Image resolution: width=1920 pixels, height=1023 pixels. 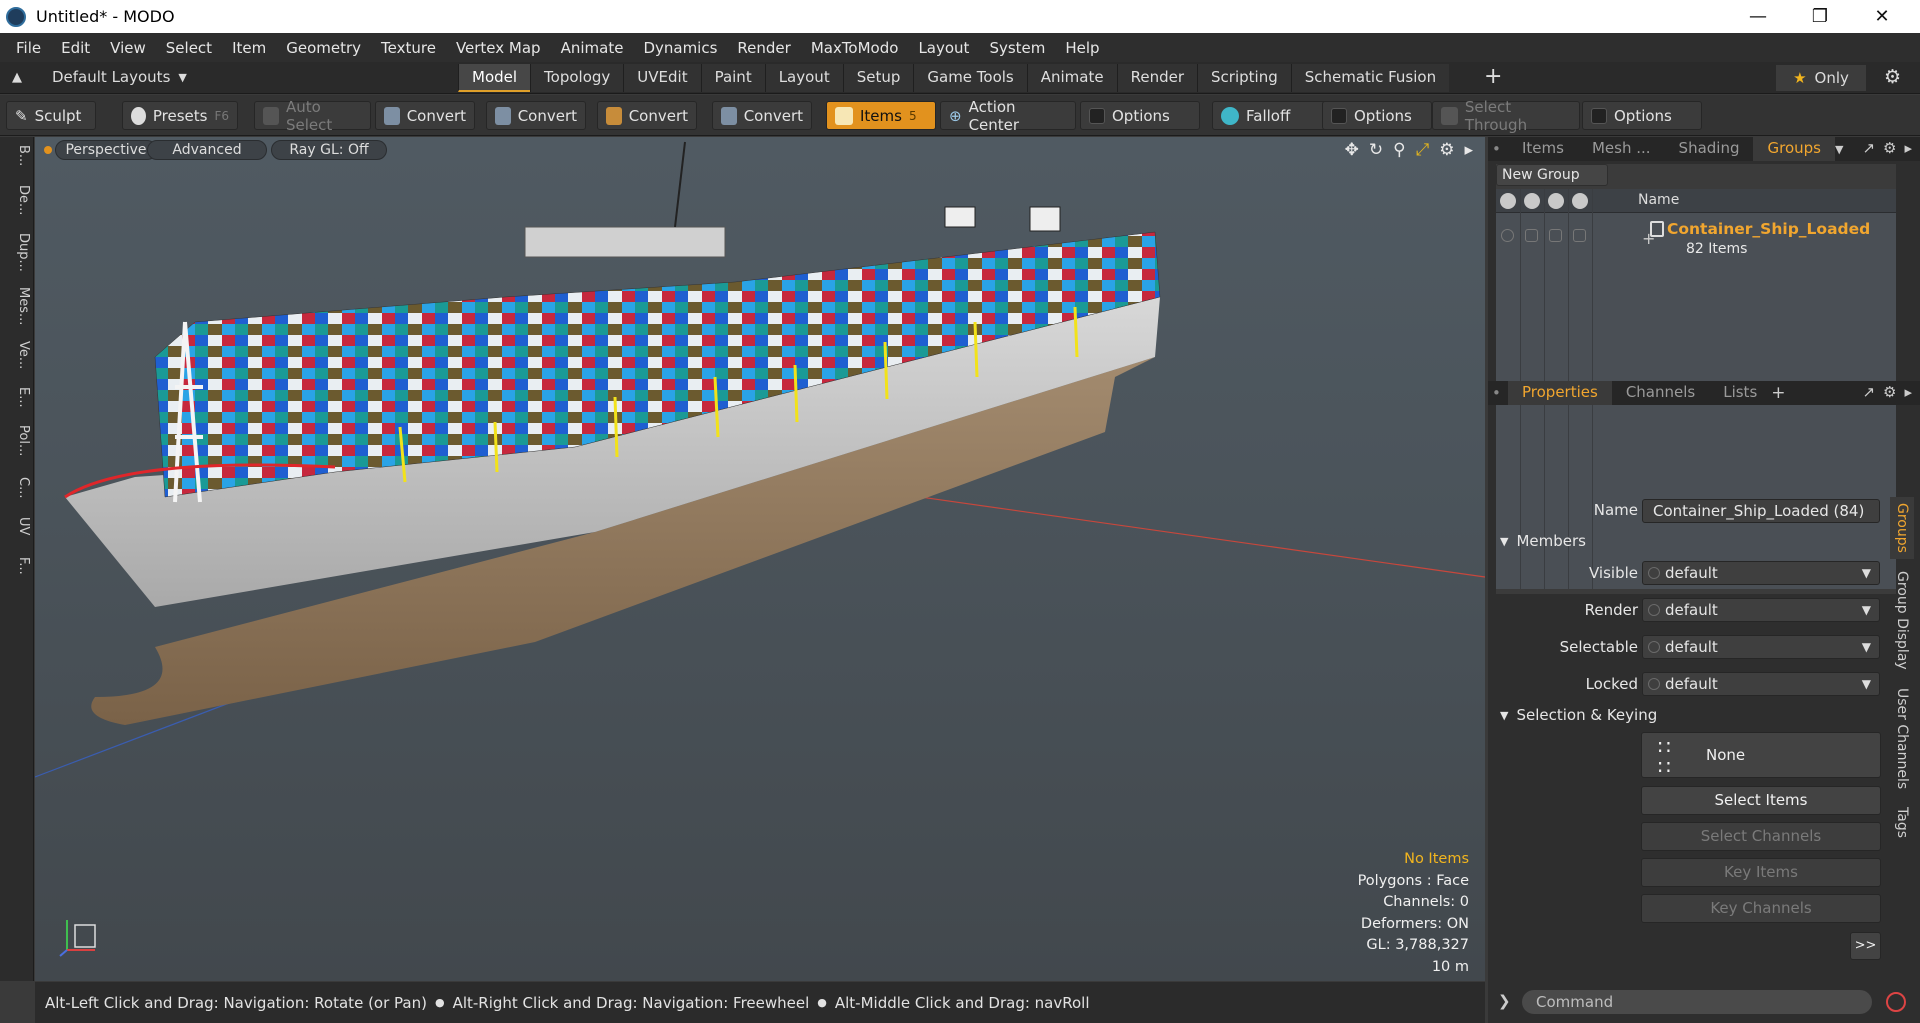 I want to click on select-through-button: Select Through, so click(x=1506, y=116).